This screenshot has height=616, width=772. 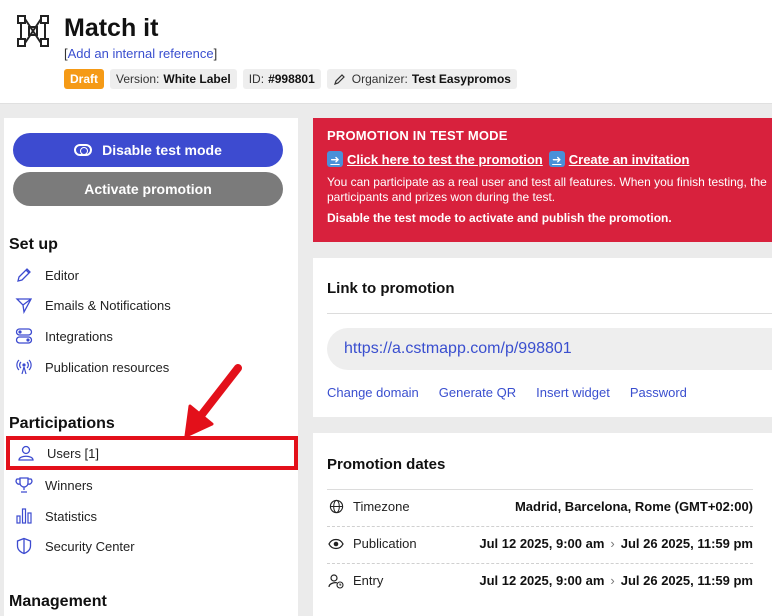 I want to click on insert-widget-link: Insert widget, so click(x=573, y=392).